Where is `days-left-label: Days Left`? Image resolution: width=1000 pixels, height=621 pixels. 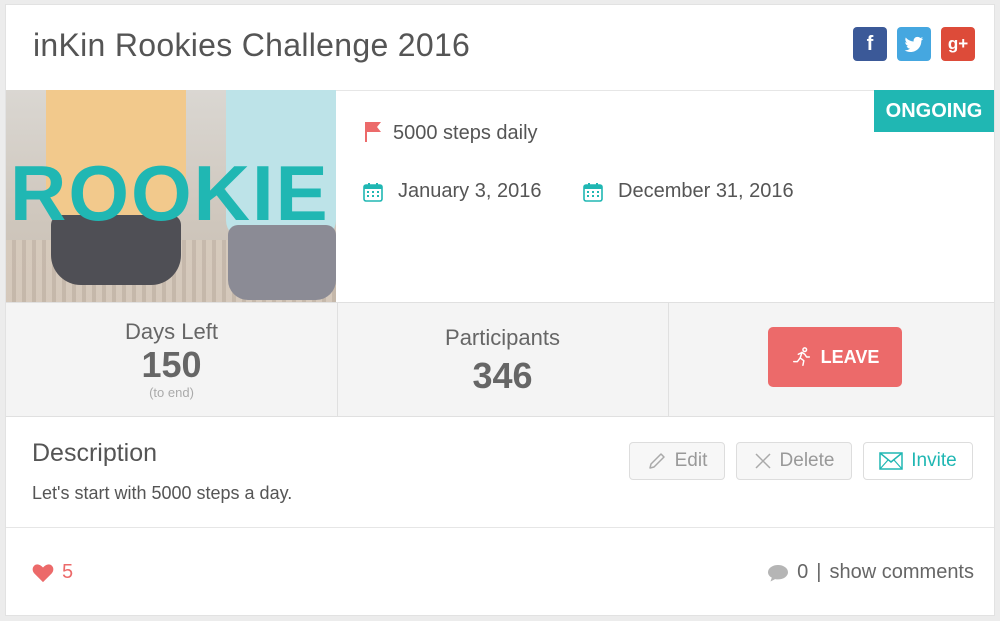 days-left-label: Days Left is located at coordinates (171, 331).